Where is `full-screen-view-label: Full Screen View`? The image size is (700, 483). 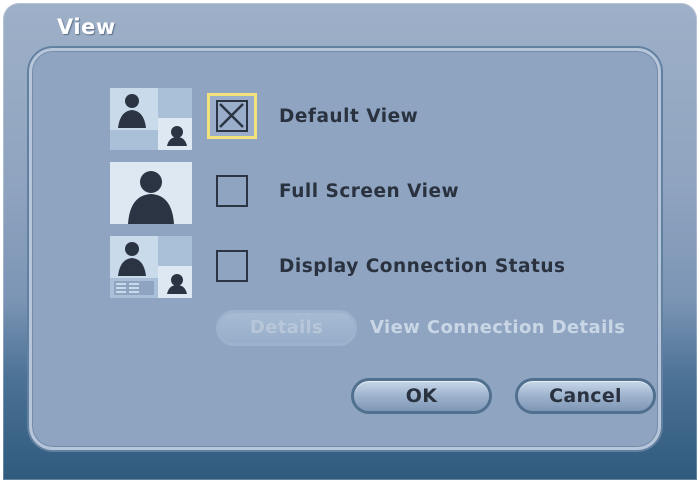
full-screen-view-label: Full Screen View is located at coordinates (369, 191).